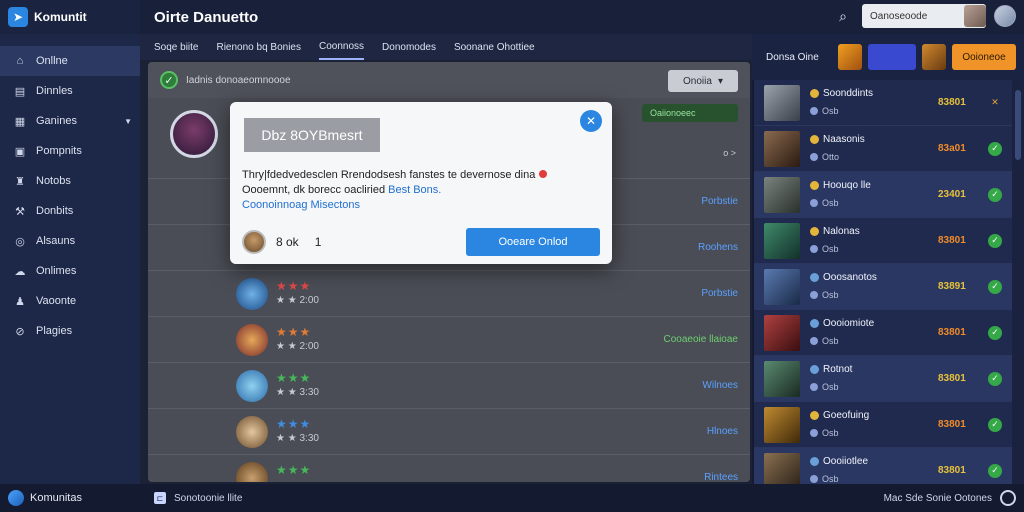 The image size is (1024, 512). Describe the element at coordinates (449, 468) in the screenshot. I see `list-item: ★★★ Rintees` at that location.